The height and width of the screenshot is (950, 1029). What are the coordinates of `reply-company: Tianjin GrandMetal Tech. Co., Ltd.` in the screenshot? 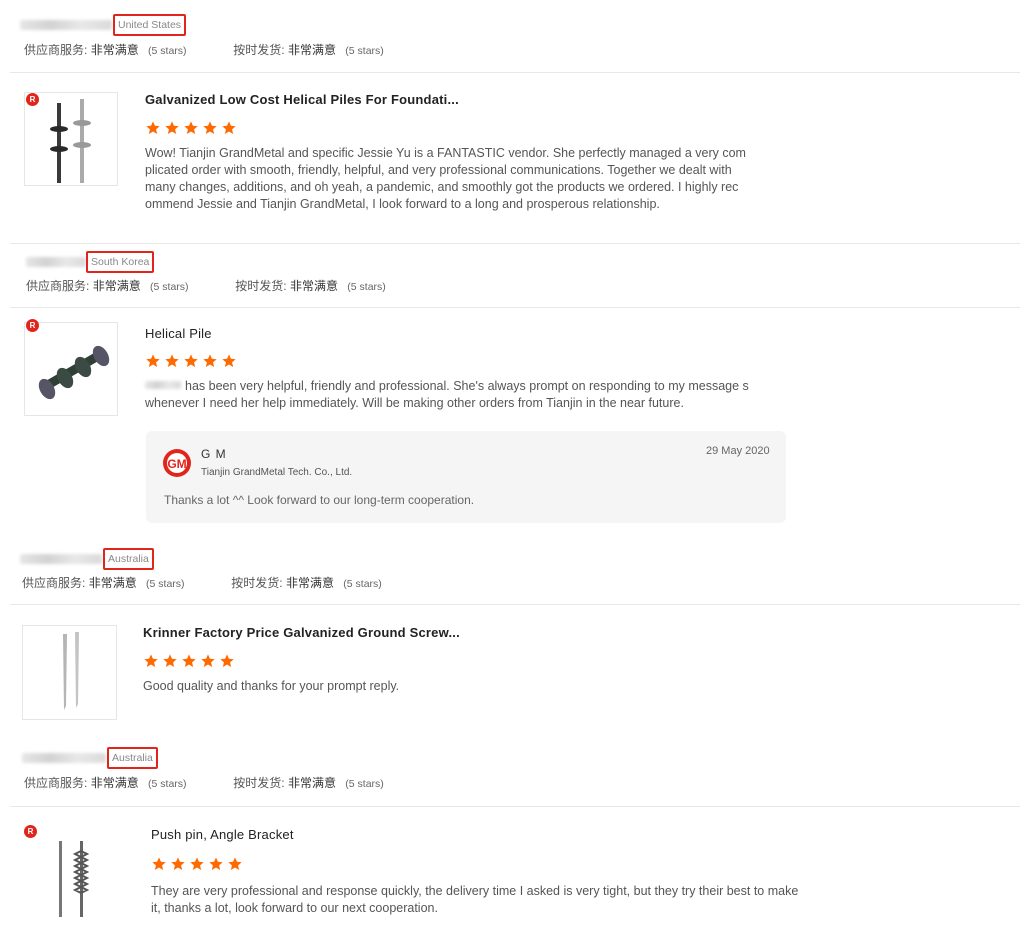 It's located at (277, 472).